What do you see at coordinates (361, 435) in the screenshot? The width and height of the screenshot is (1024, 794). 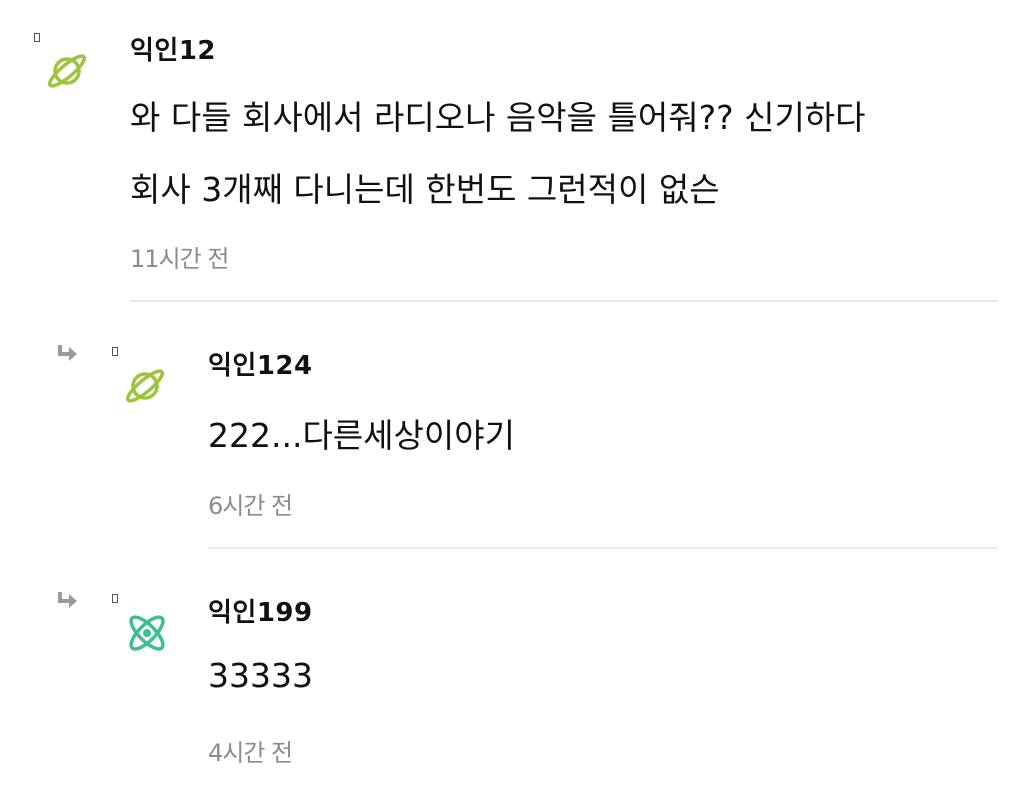 I see `comment-text-line: 222...다른세상이야기` at bounding box center [361, 435].